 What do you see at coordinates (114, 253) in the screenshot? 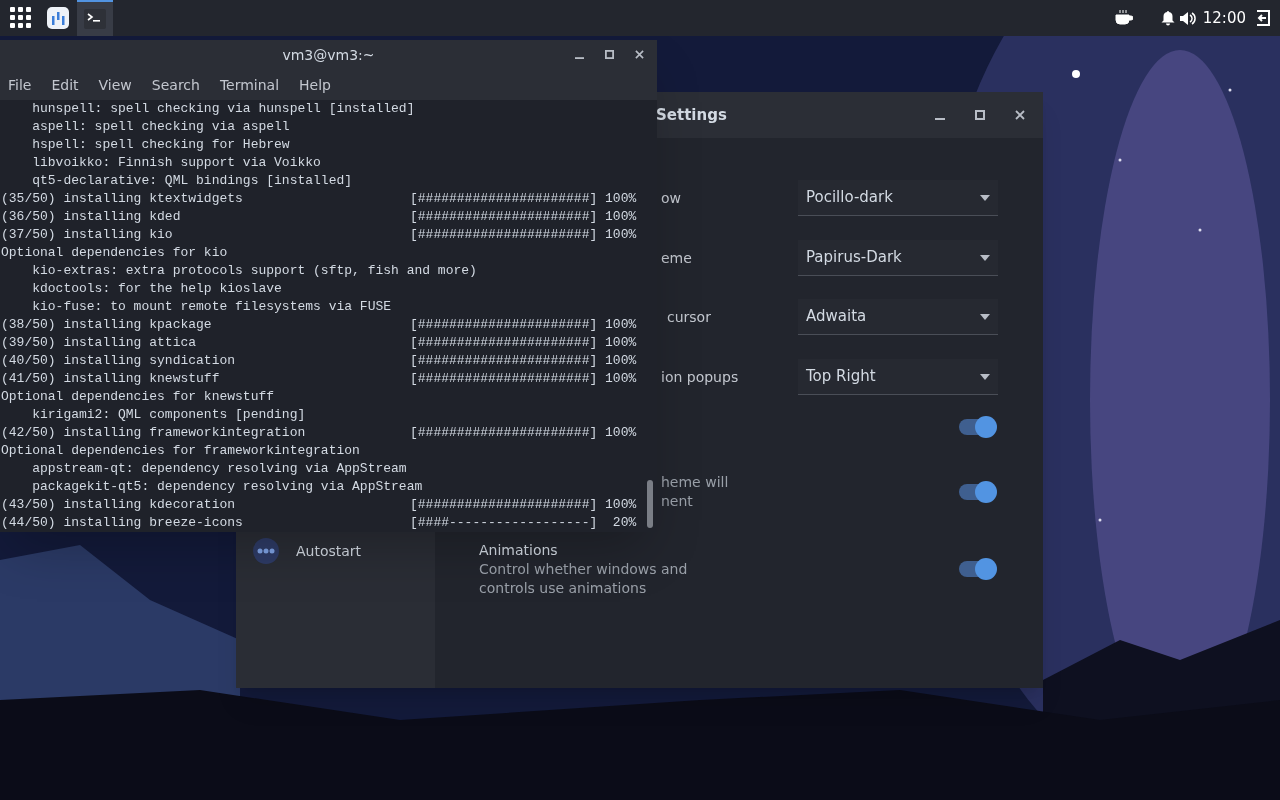
I see `terminal-line: Optional dependencies for kio` at bounding box center [114, 253].